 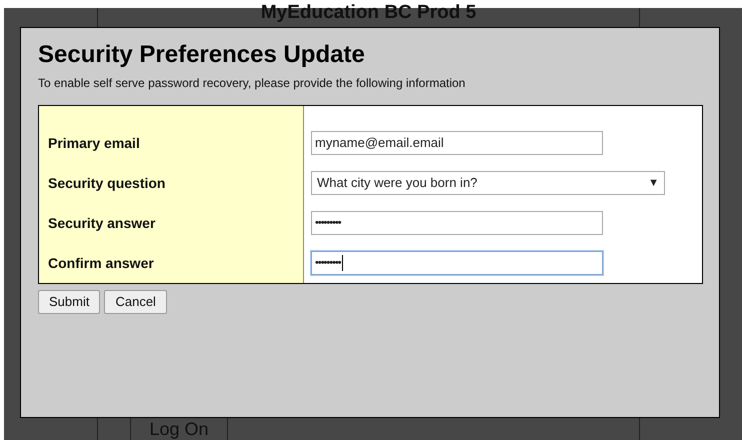 What do you see at coordinates (342, 263) in the screenshot?
I see `text-cursor` at bounding box center [342, 263].